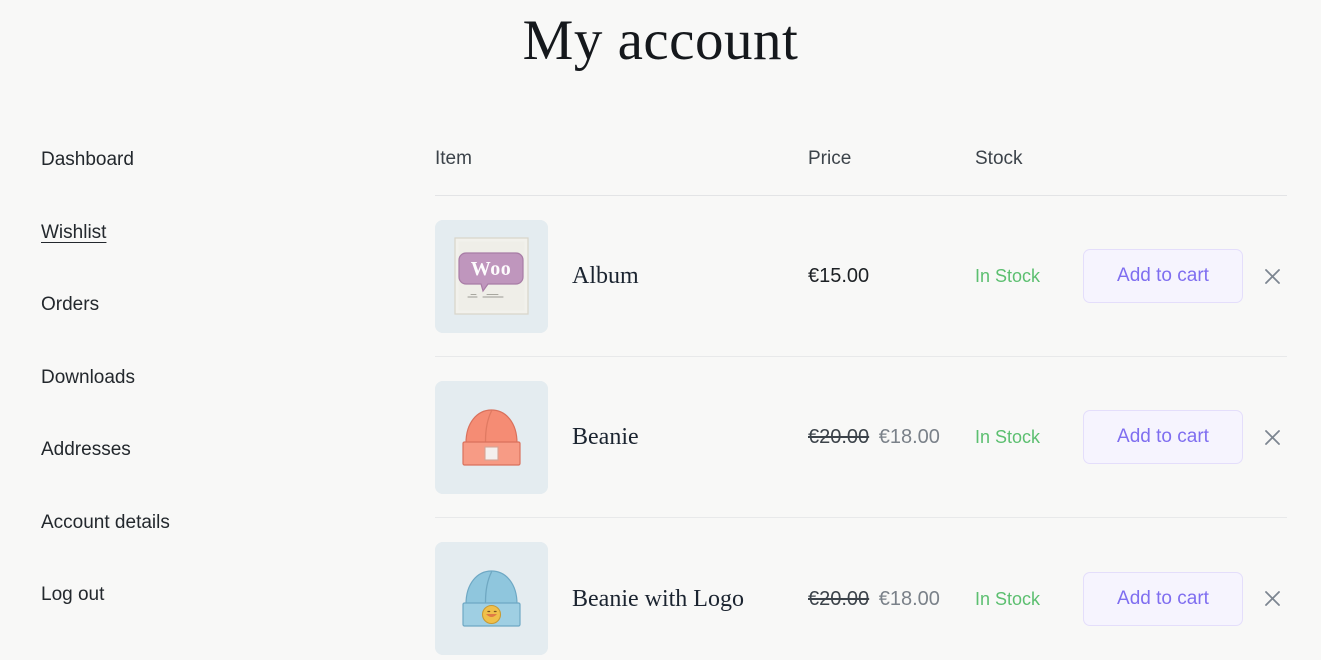  I want to click on price-cell: €15.00, so click(891, 276).